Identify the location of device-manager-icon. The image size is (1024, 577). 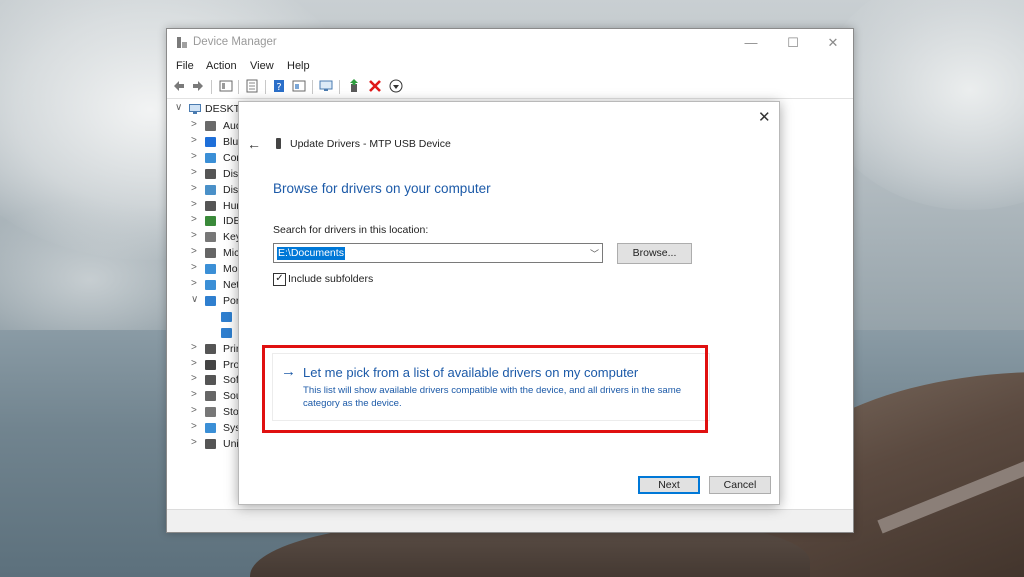
(182, 42).